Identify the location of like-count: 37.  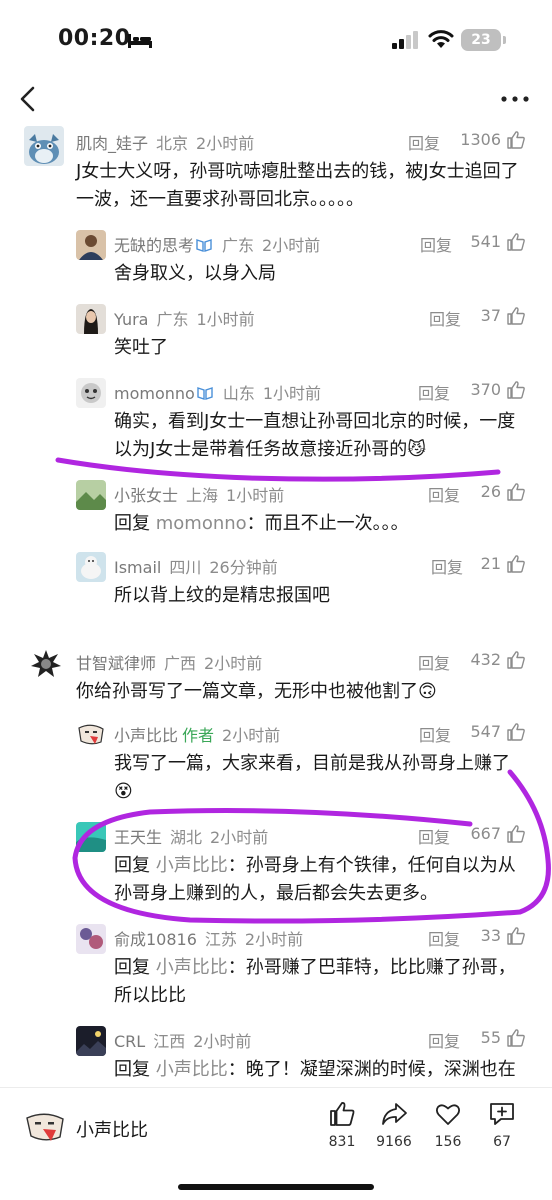
(490, 315).